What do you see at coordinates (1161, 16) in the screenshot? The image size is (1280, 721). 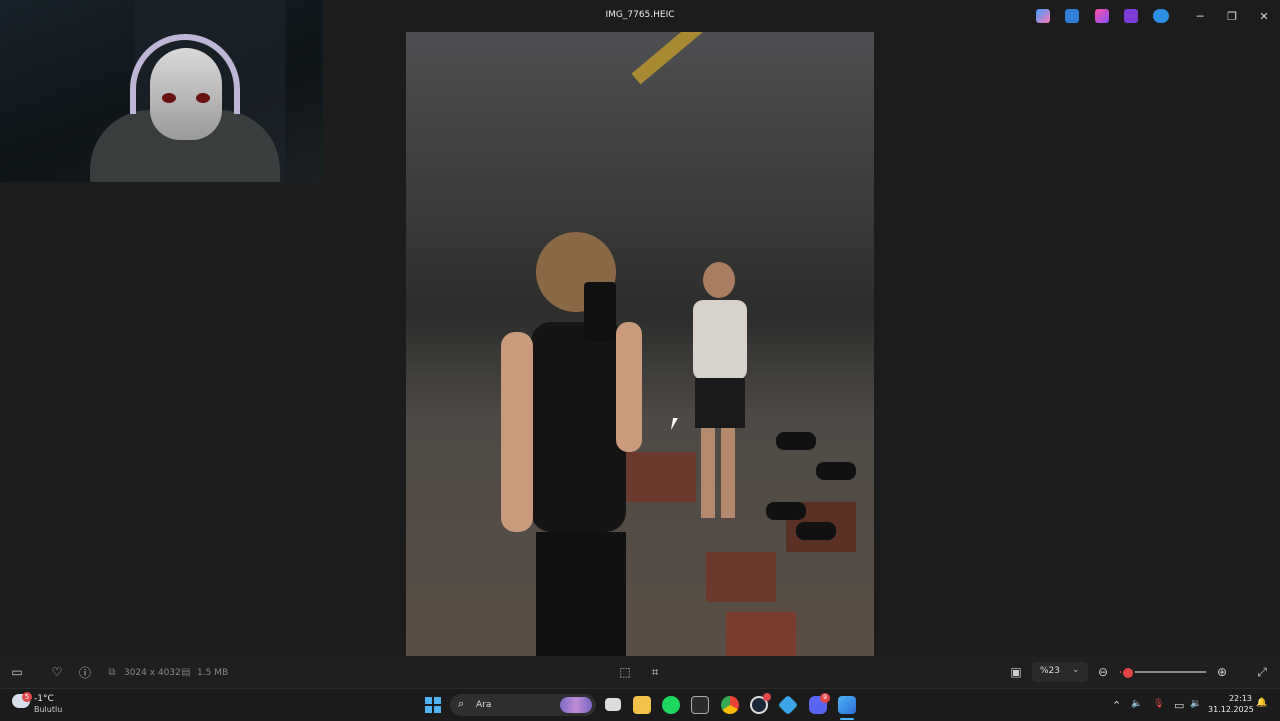 I see `onedrive-icon` at bounding box center [1161, 16].